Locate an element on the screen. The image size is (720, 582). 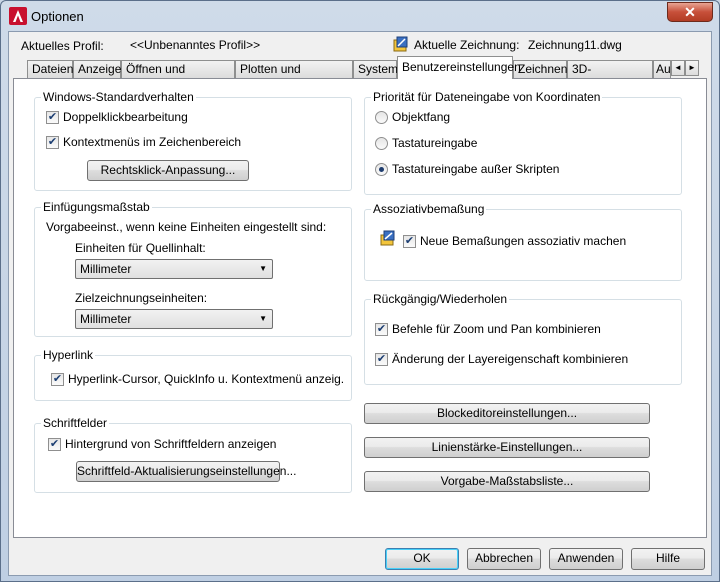
target-units-select: Millimeter ▼ is located at coordinates (174, 319).